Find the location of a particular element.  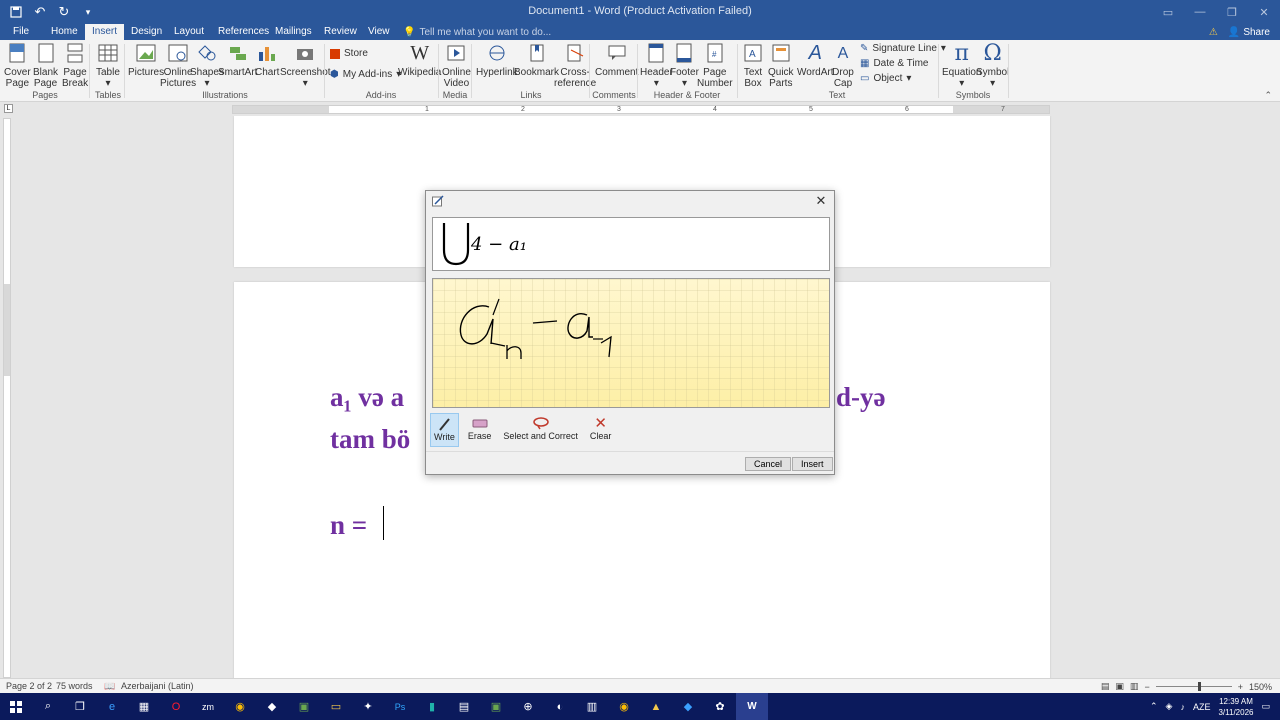

bookmark-button: Bookmark is located at coordinates (536, 60).